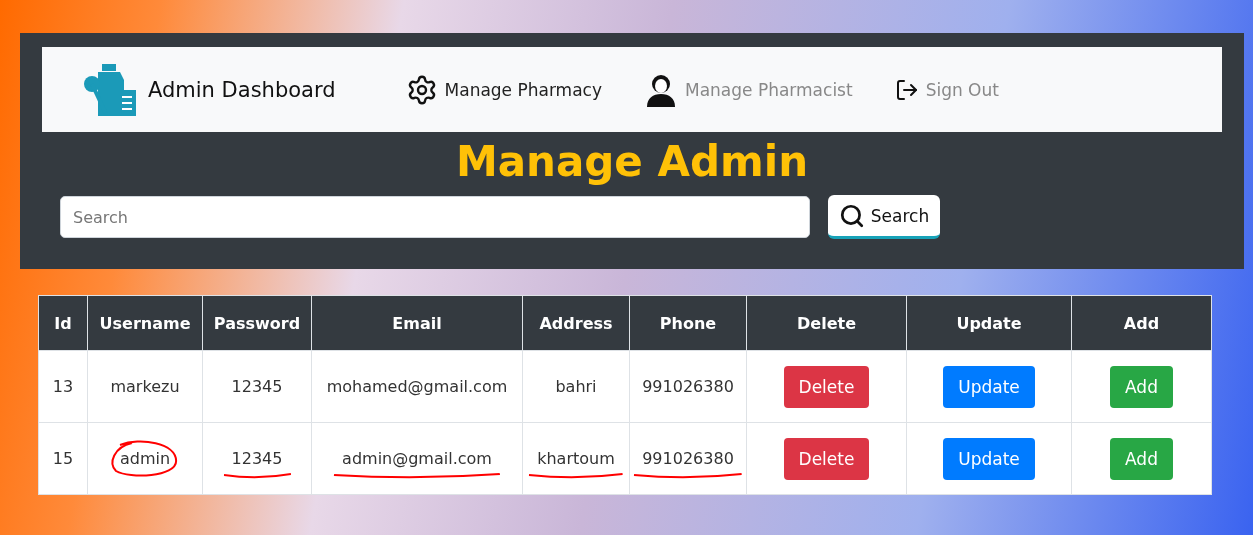 This screenshot has height=535, width=1253. Describe the element at coordinates (417, 323) in the screenshot. I see `column-header: Email` at that location.